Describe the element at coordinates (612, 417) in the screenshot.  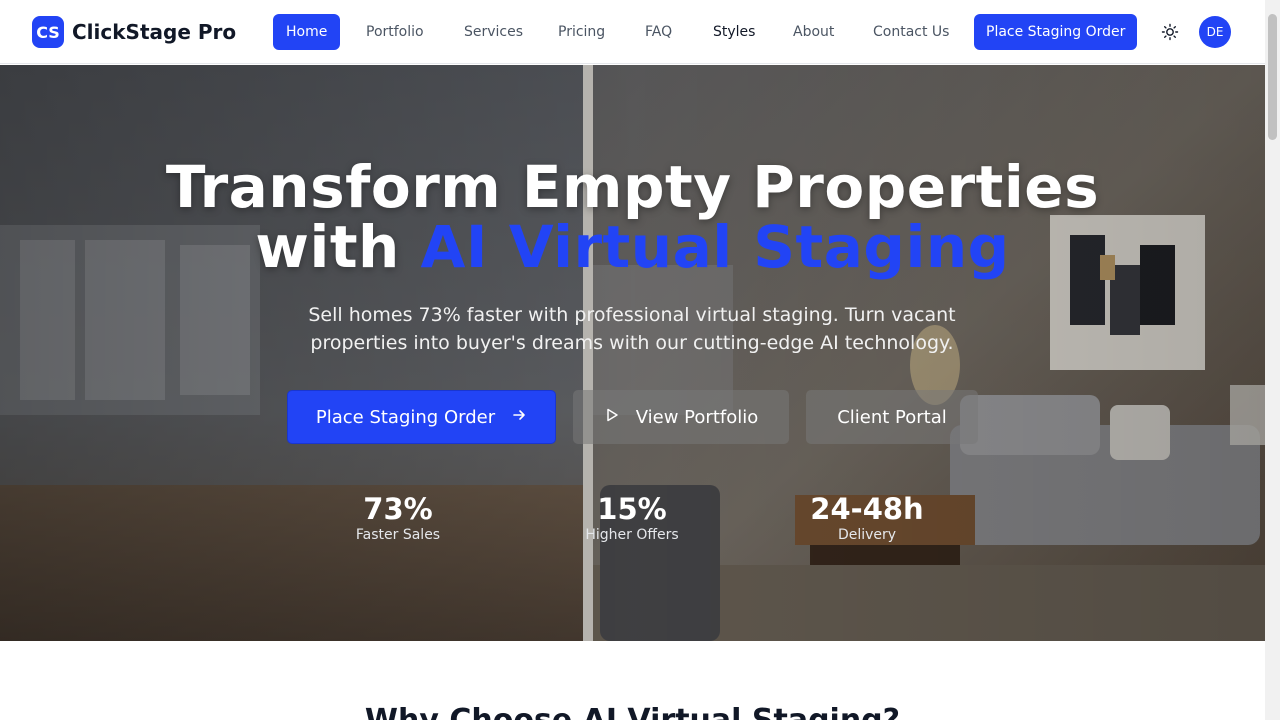
I see `play-icon` at that location.